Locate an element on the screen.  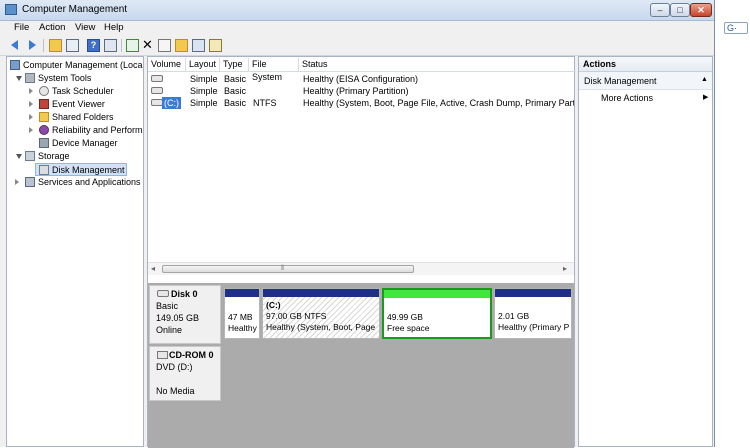
back-icon is located at coordinates (14, 45).